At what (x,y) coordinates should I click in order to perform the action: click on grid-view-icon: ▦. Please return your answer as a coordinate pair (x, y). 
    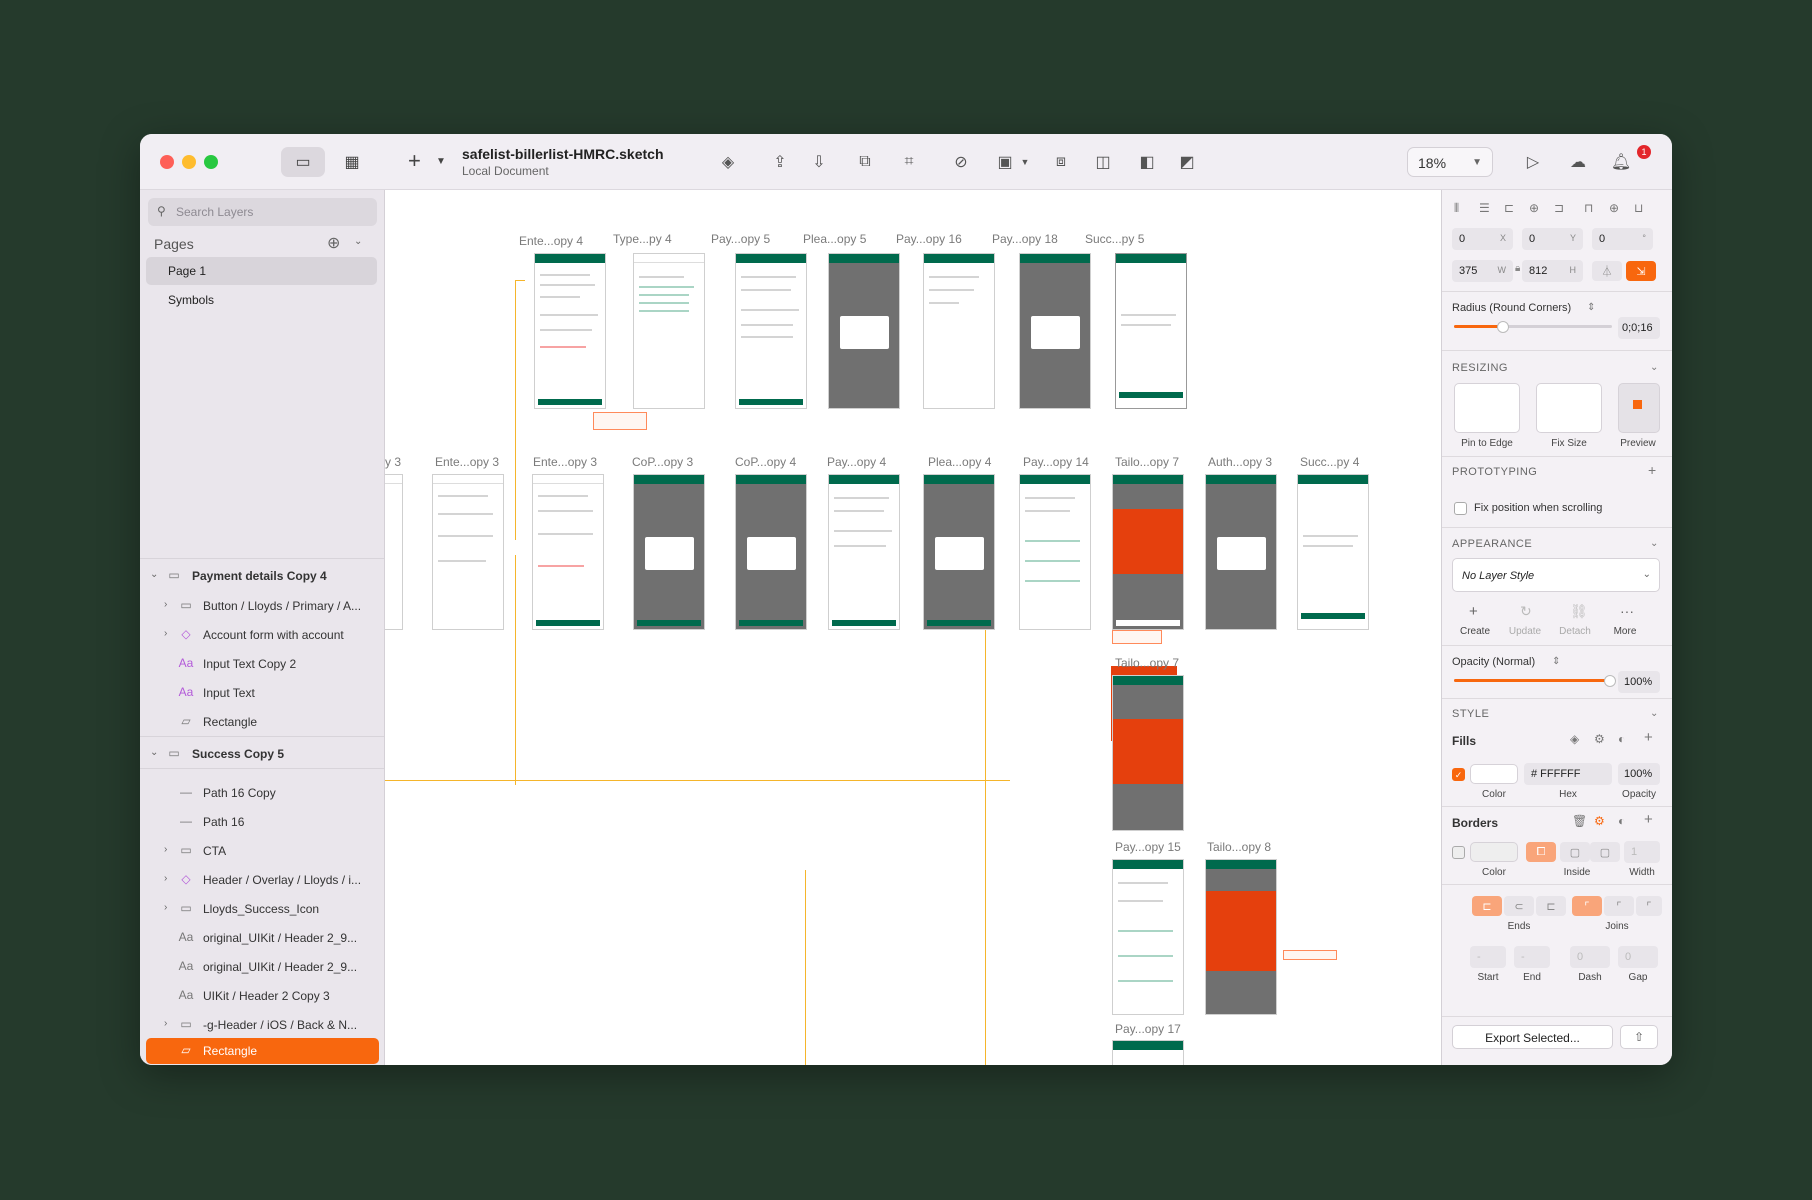
    Looking at the image, I should click on (352, 162).